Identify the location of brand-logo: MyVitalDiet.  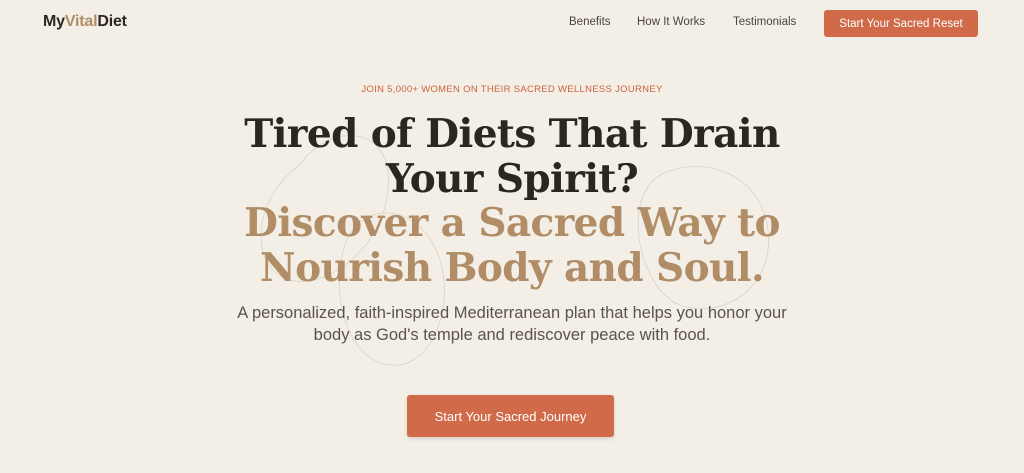
(85, 22).